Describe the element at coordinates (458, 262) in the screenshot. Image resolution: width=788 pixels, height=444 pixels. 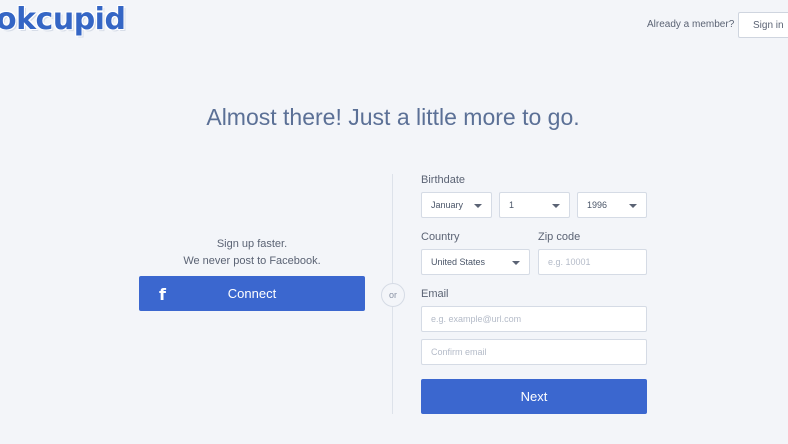
I see `country-value: United States` at that location.